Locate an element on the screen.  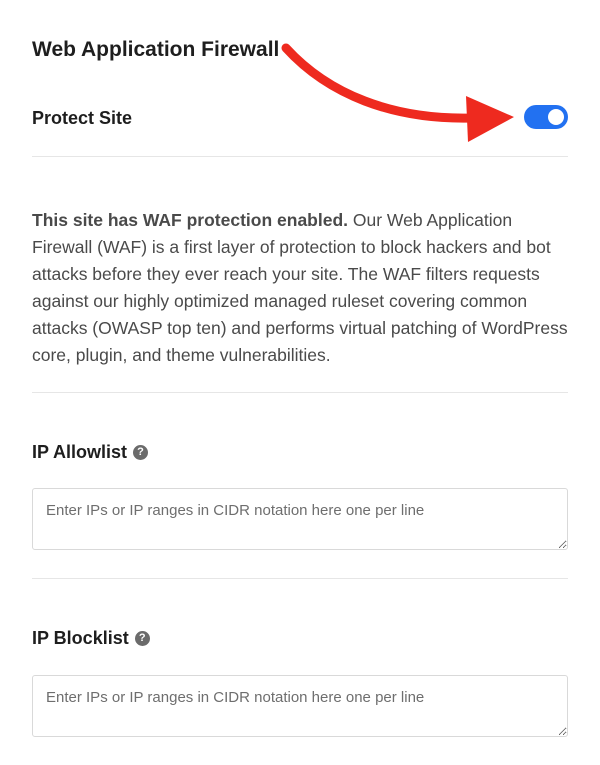
waf-status-text: This site has WAF protection enabled. is located at coordinates (190, 220).